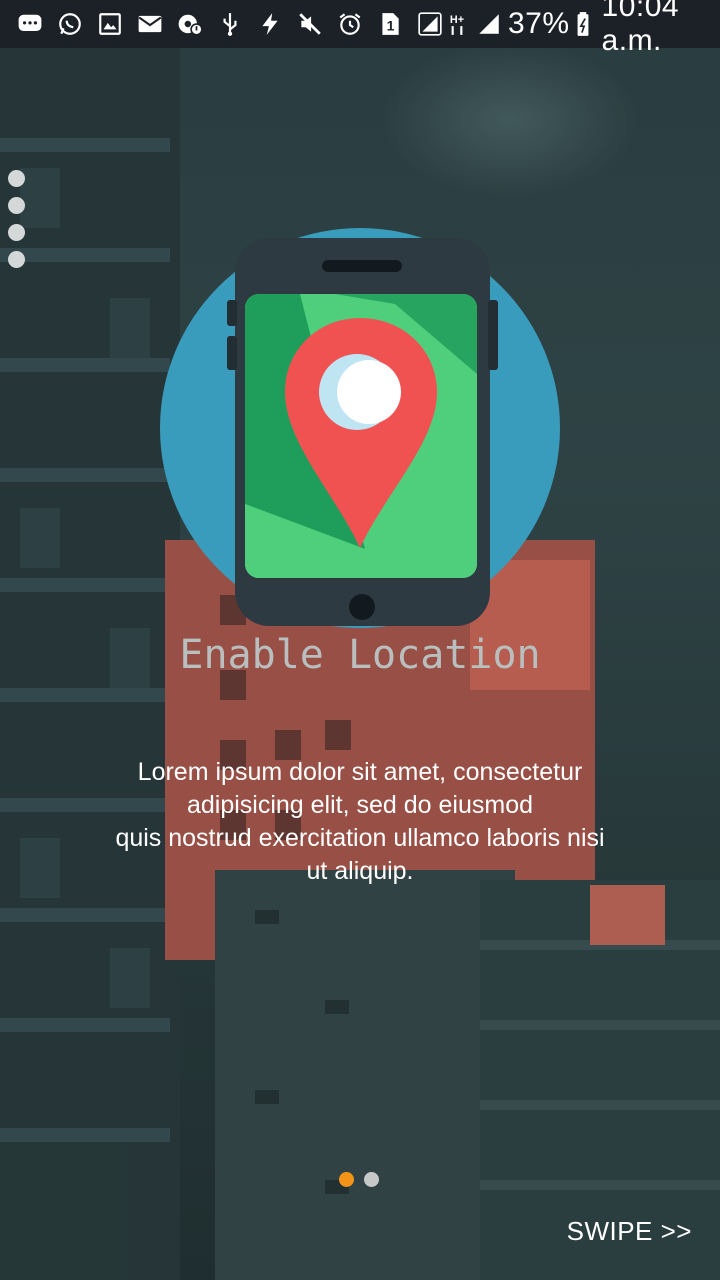  I want to click on settings-alert-icon, so click(190, 24).